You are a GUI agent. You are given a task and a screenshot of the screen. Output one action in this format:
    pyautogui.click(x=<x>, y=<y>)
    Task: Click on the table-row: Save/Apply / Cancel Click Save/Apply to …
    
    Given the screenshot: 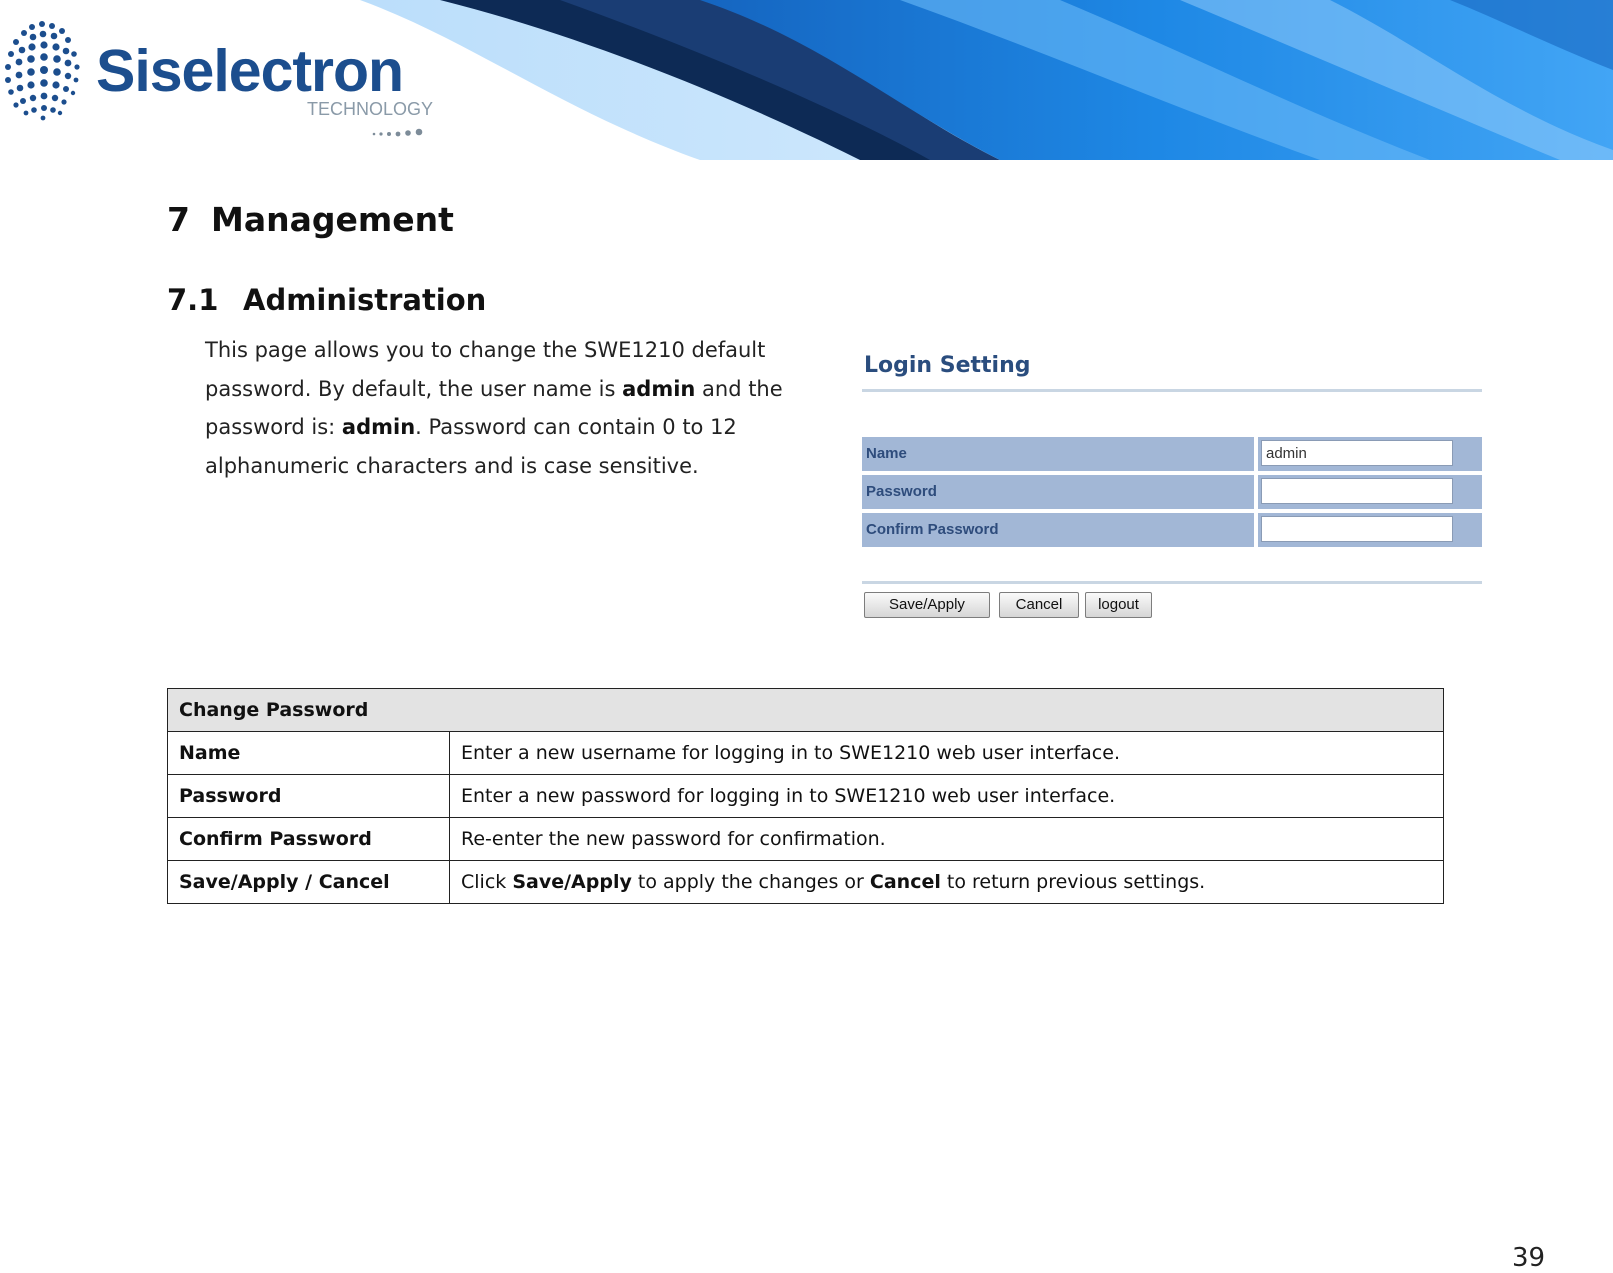 What is the action you would take?
    pyautogui.click(x=805, y=882)
    